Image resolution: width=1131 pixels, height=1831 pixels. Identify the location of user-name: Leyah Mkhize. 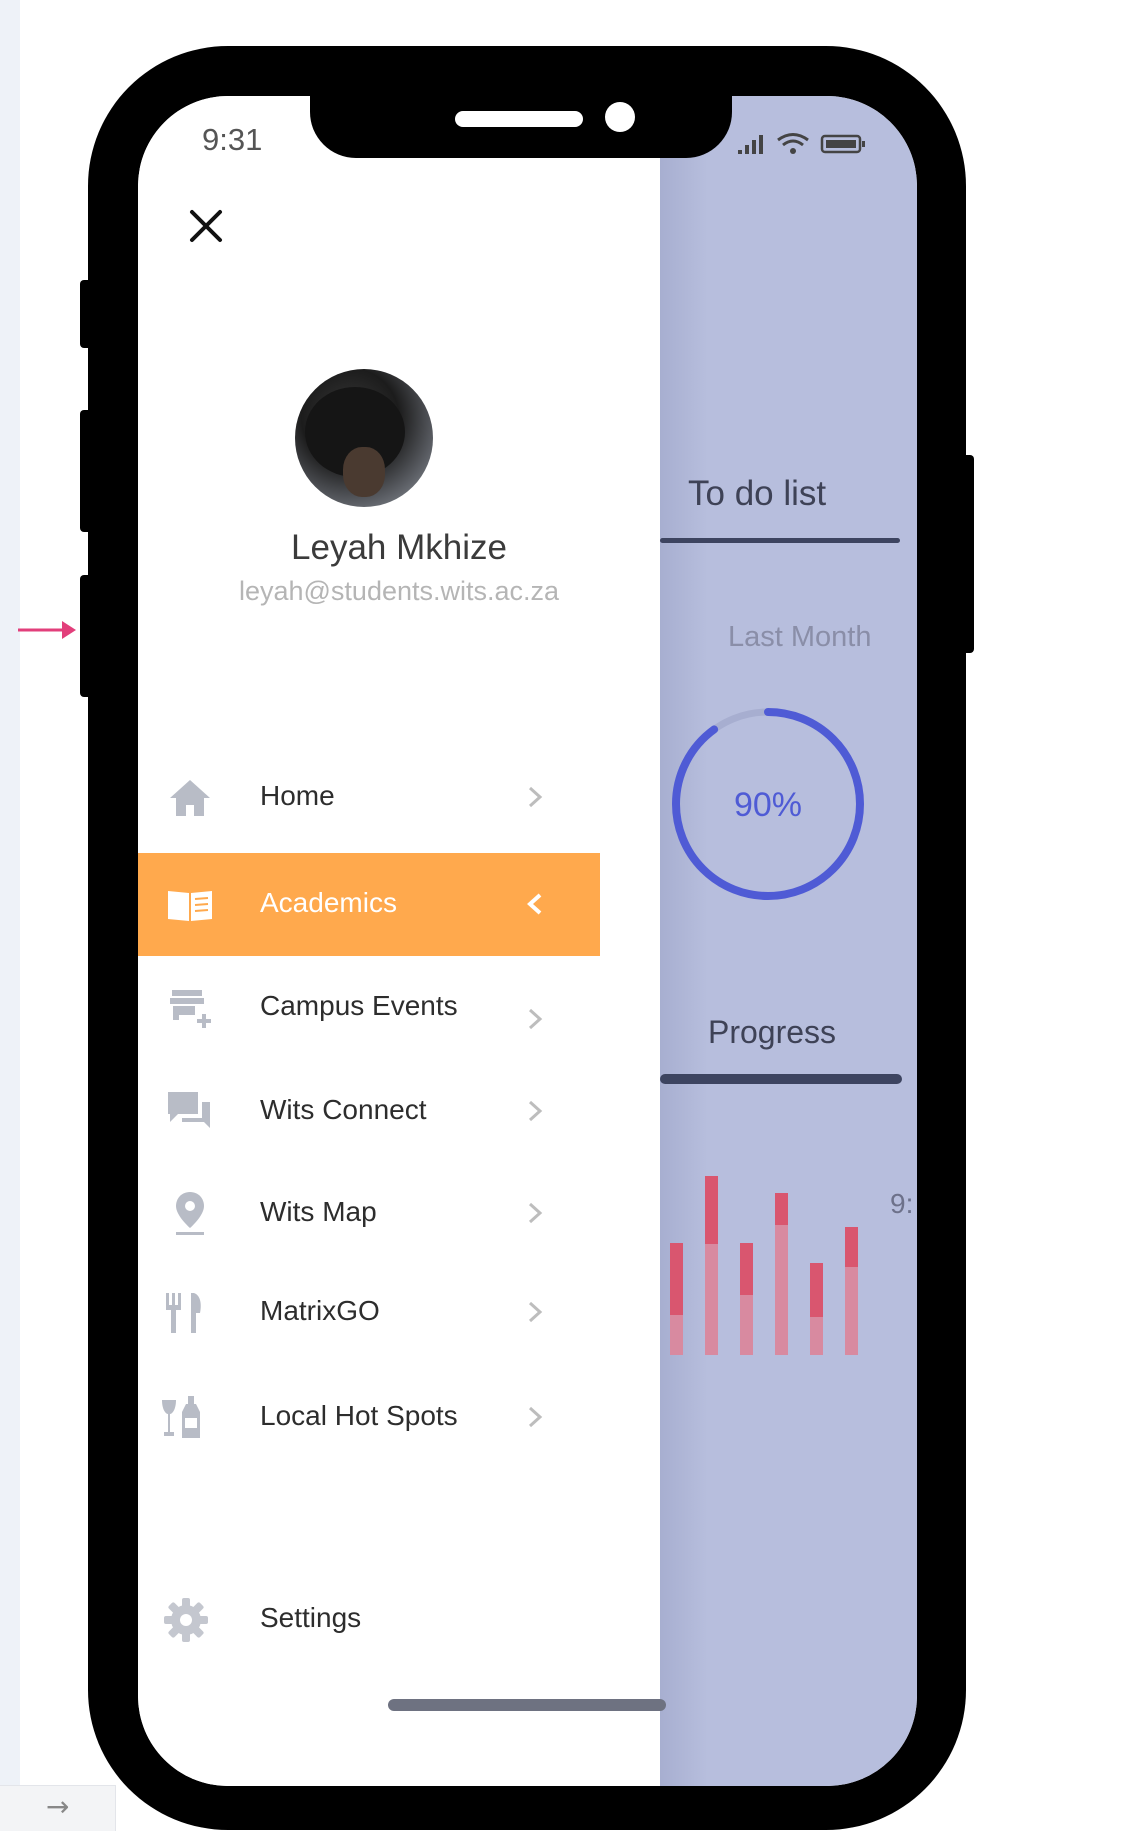
(399, 547).